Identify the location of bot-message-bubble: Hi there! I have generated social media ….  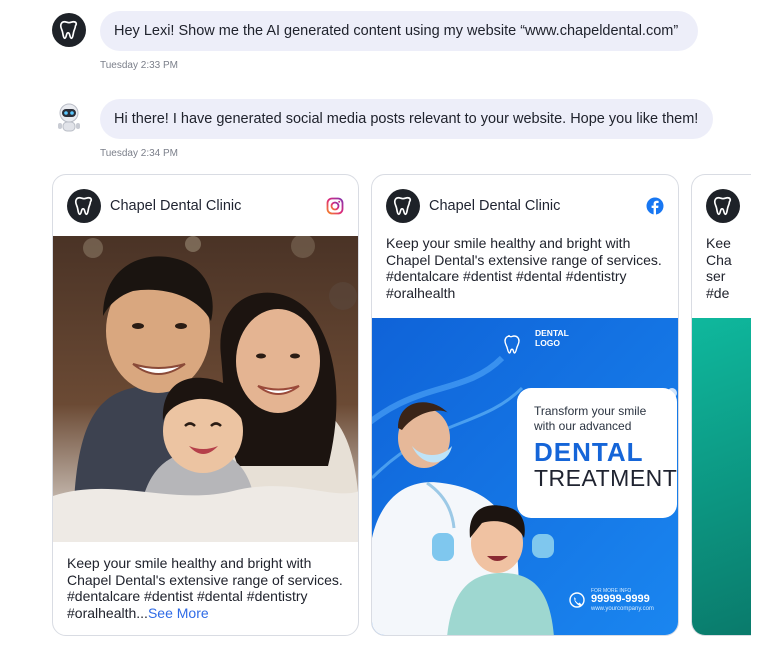
(406, 119).